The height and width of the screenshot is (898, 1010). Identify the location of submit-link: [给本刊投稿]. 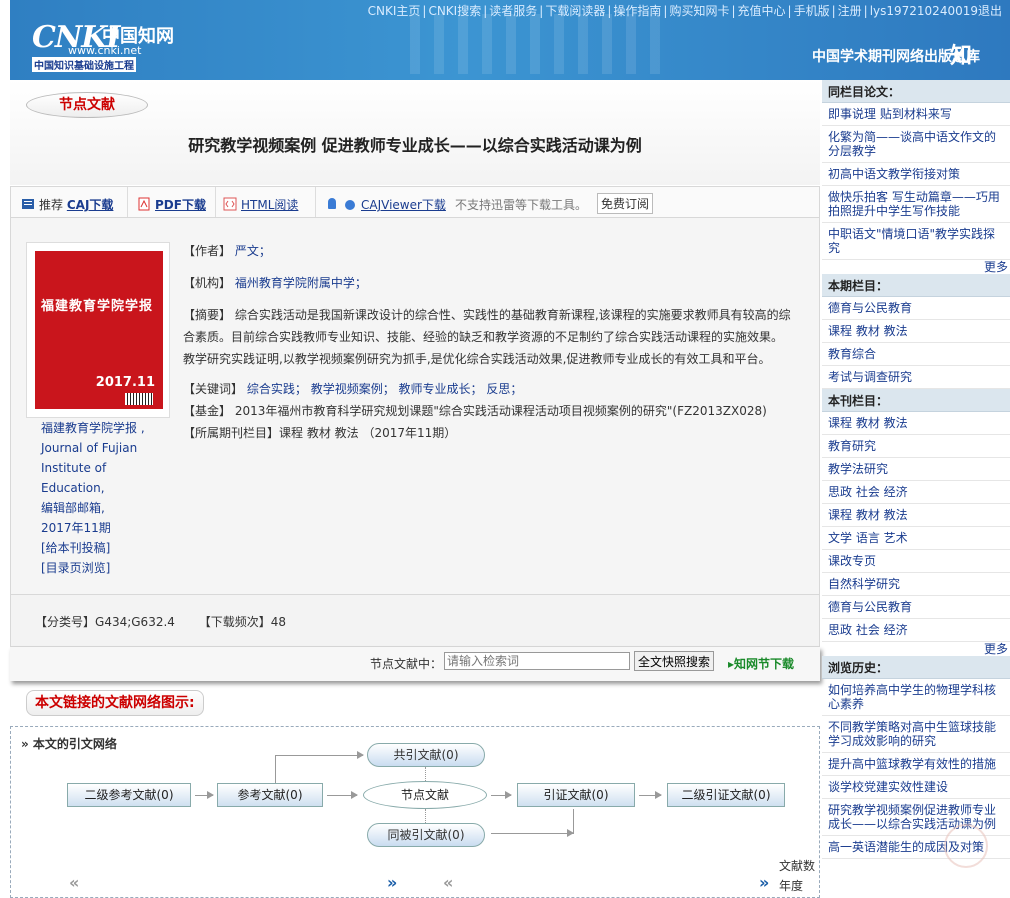
(106, 548).